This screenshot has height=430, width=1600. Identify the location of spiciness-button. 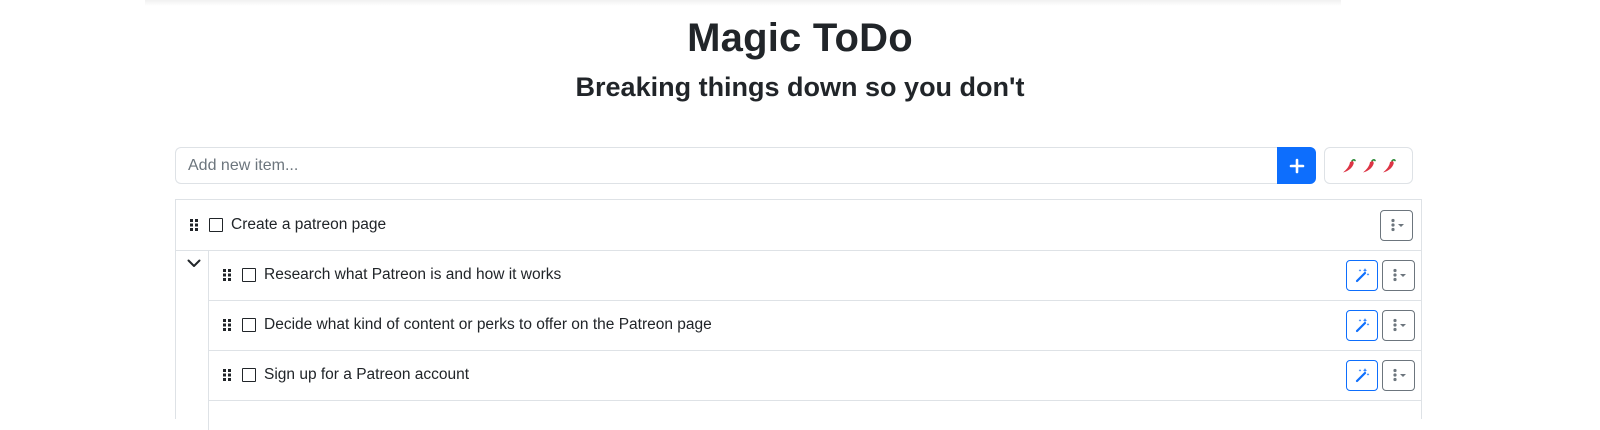
(1368, 165).